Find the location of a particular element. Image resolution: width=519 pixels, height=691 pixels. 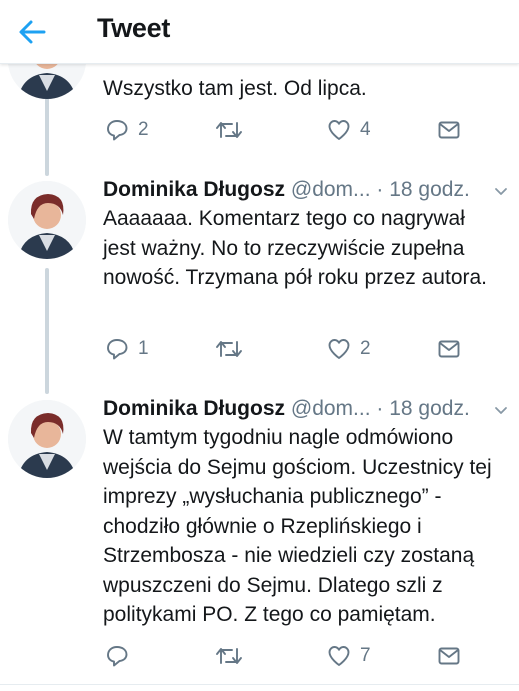

thread-connector is located at coordinates (47, 331).